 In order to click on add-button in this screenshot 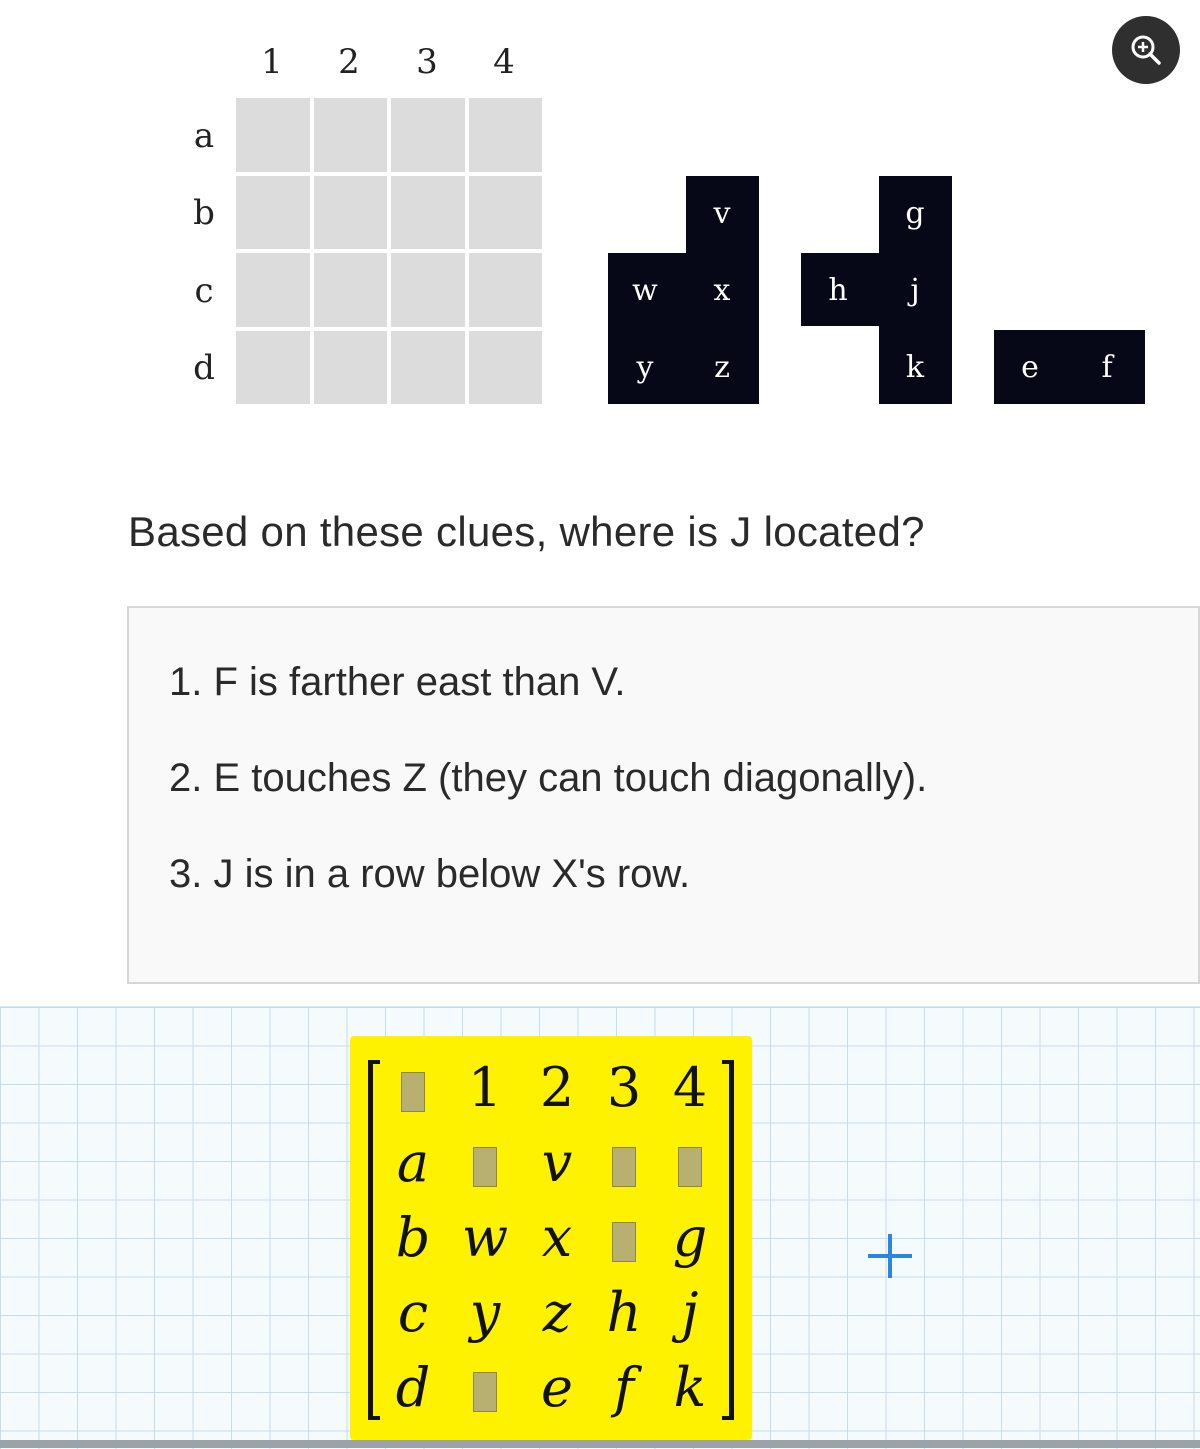, I will do `click(890, 1256)`.